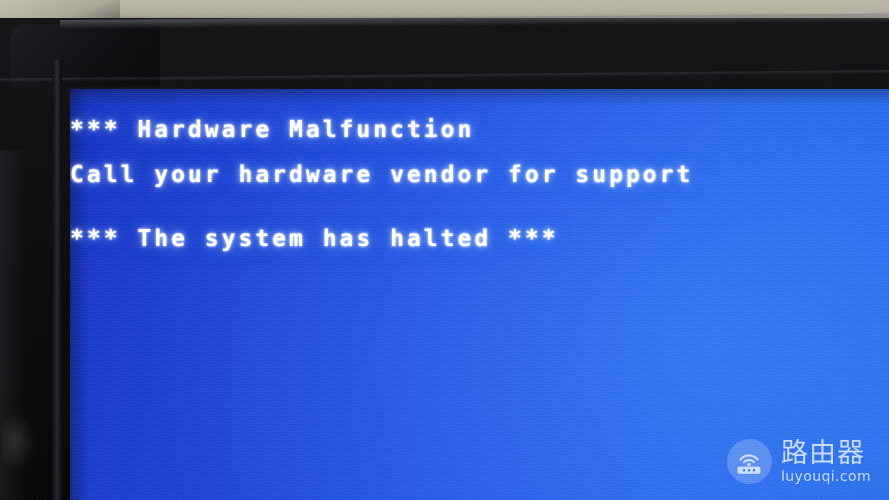 The image size is (889, 500). Describe the element at coordinates (57, 280) in the screenshot. I see `monitor-bezel-left-edge` at that location.